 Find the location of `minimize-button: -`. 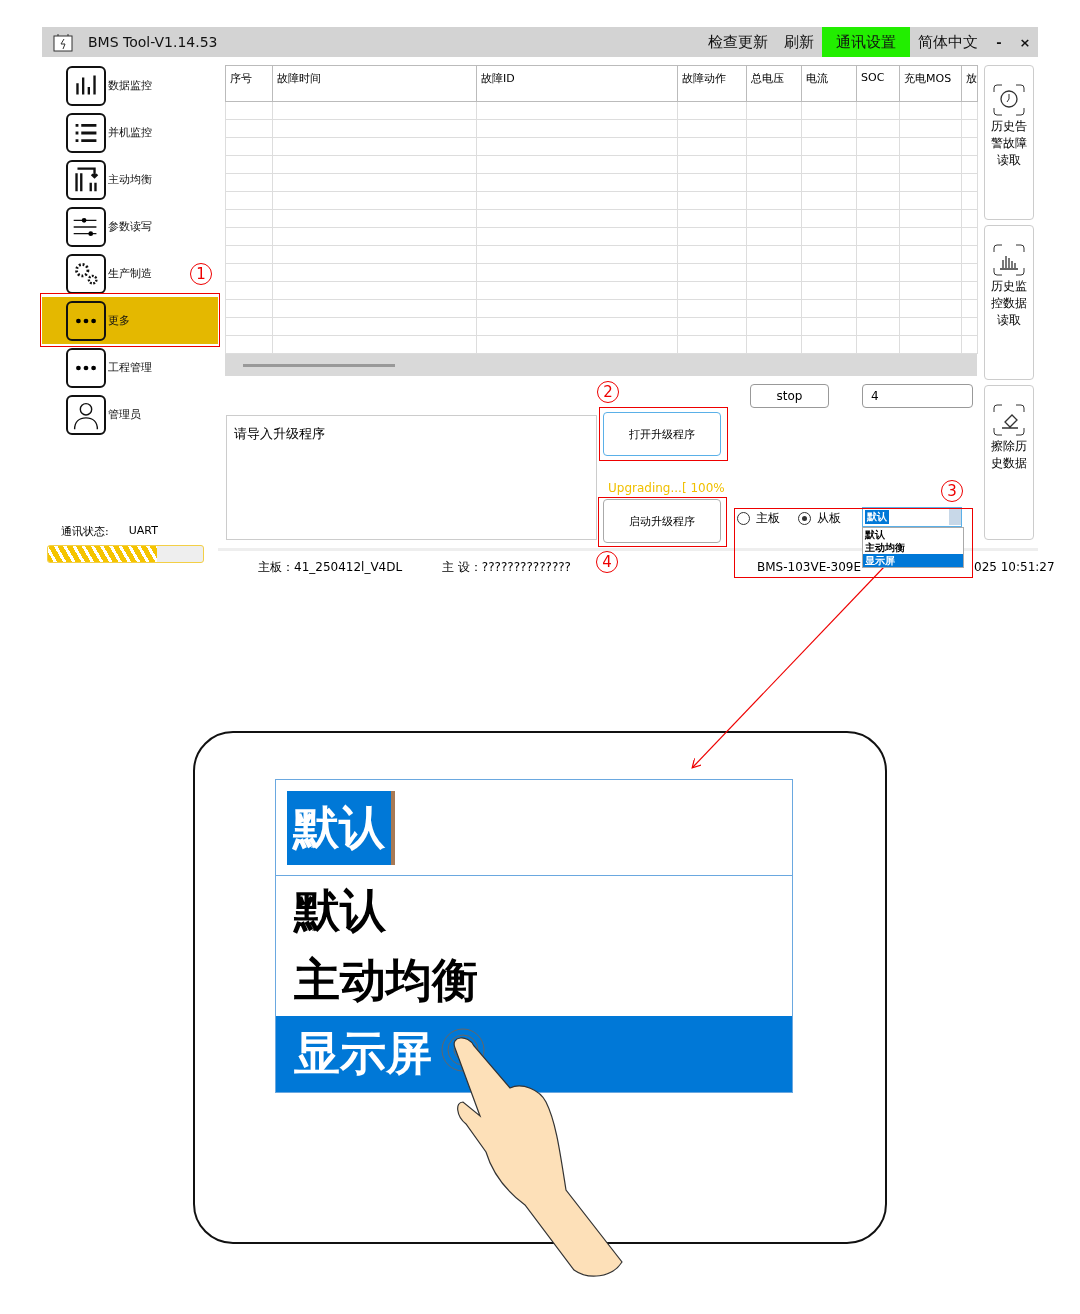

minimize-button: - is located at coordinates (999, 42).